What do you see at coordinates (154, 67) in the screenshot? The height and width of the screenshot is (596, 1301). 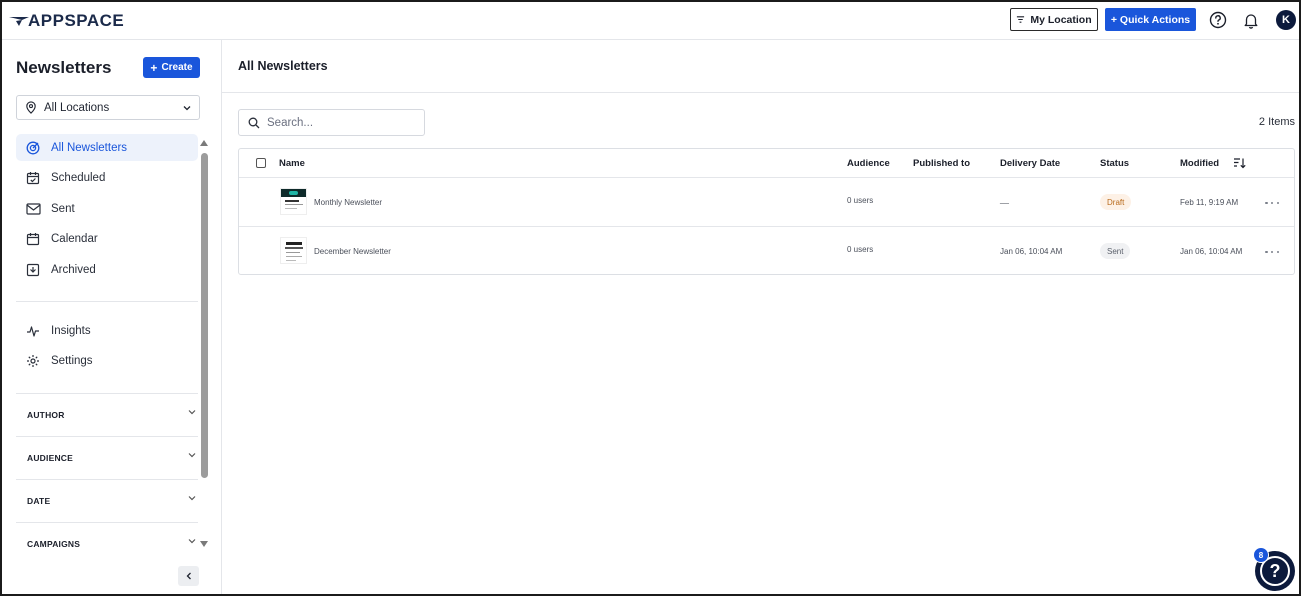 I see `plus-icon: +` at bounding box center [154, 67].